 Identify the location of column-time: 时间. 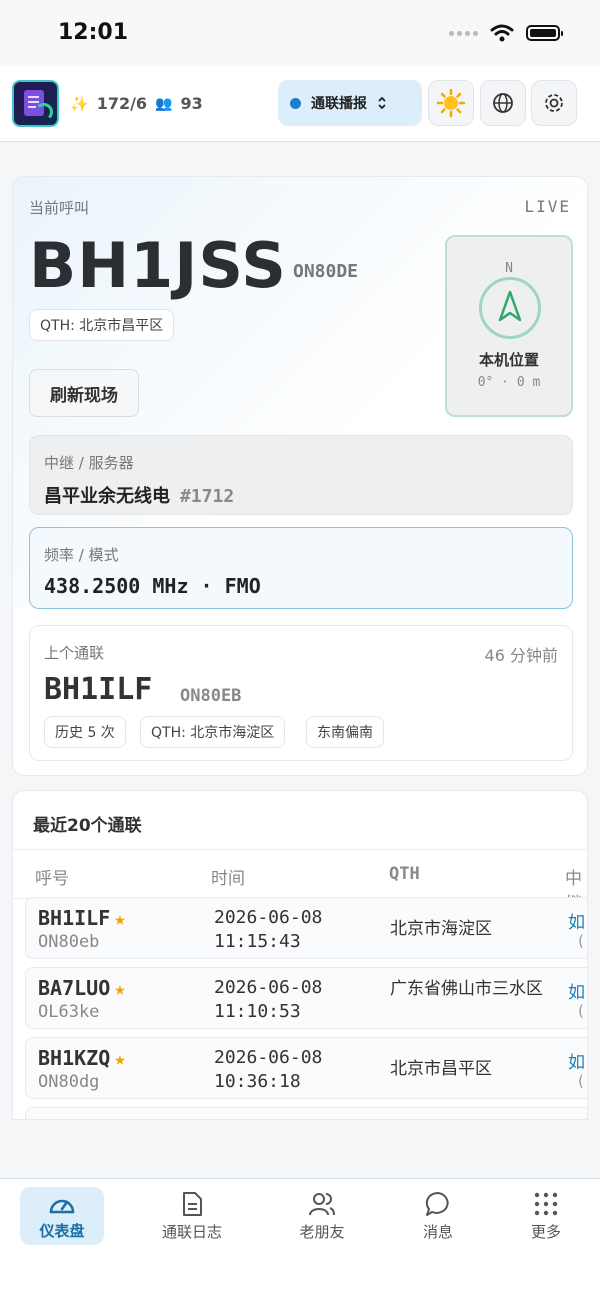
(228, 879).